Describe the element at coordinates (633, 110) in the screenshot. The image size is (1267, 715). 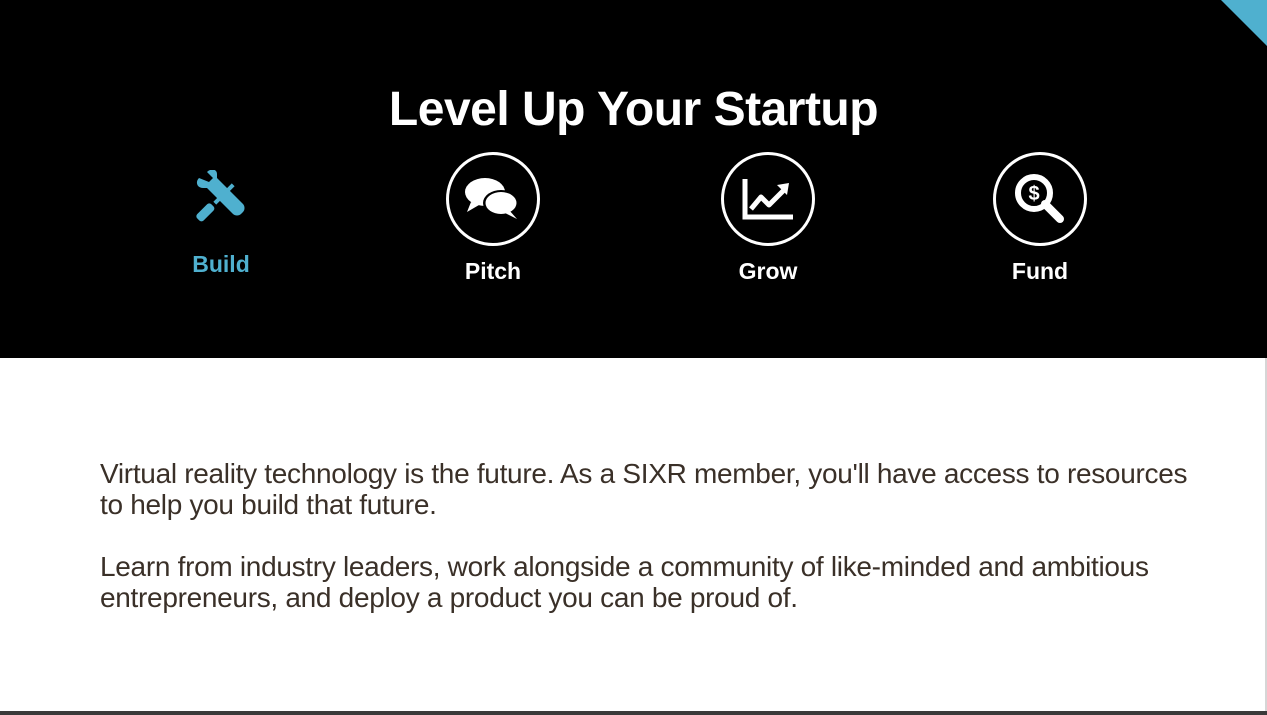
I see `page-title: Level Up Your Startup` at that location.